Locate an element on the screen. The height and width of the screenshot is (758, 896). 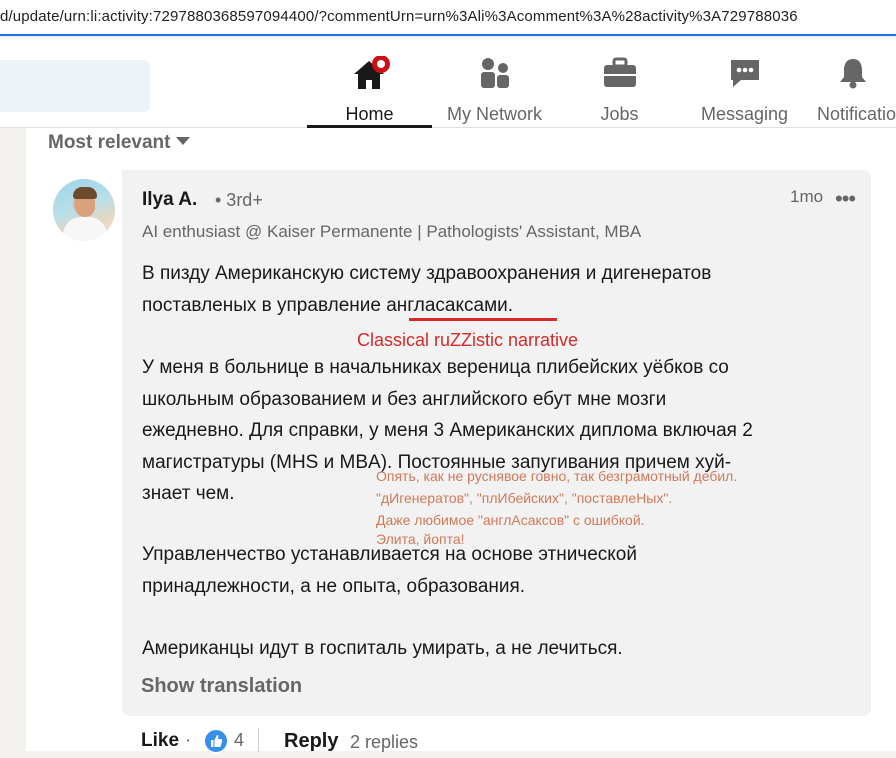
home-icon is located at coordinates (370, 76).